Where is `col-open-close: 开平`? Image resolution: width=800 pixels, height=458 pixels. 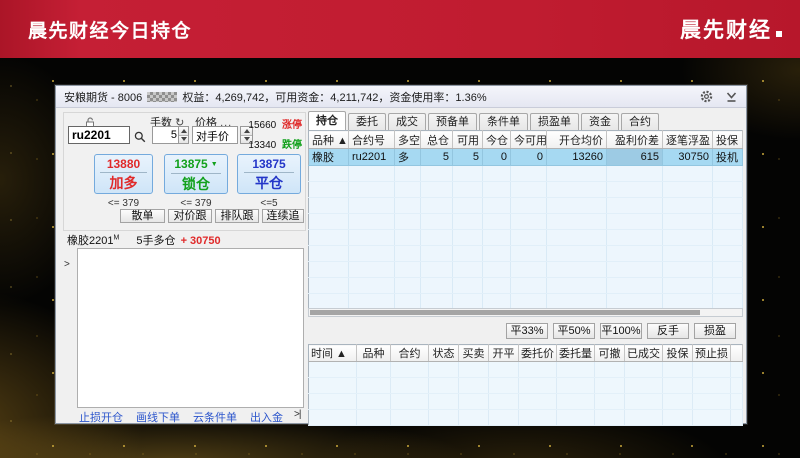
col-open-close: 开平 is located at coordinates (503, 353).